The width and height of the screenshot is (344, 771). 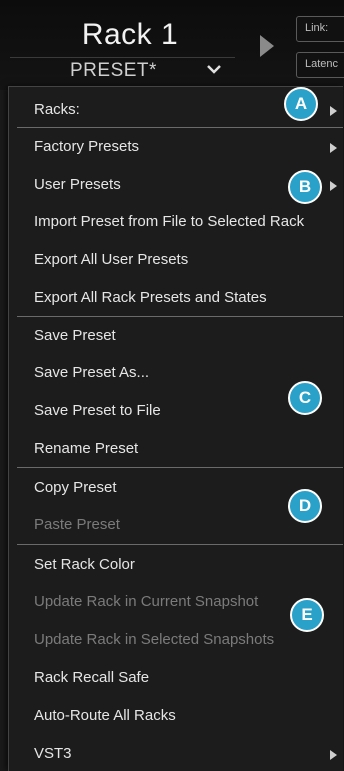 What do you see at coordinates (87, 146) in the screenshot?
I see `menu-item-label: Factory Presets` at bounding box center [87, 146].